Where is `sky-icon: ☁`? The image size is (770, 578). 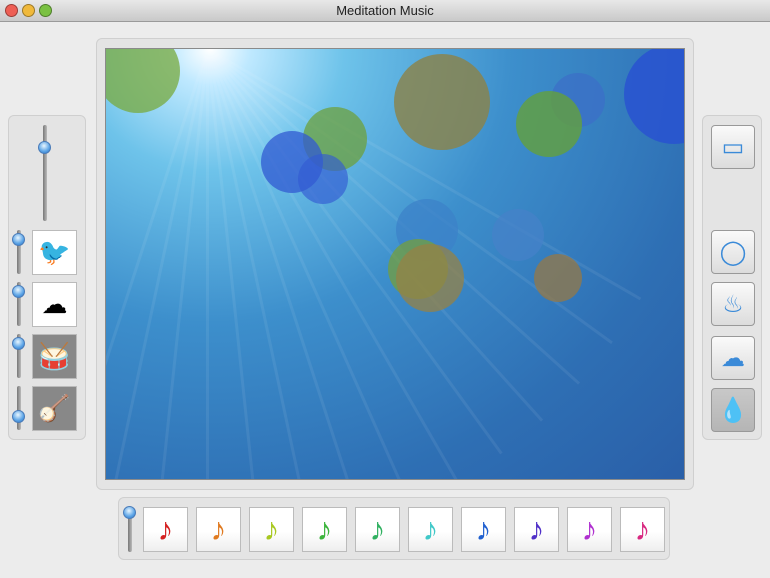 sky-icon: ☁ is located at coordinates (54, 304).